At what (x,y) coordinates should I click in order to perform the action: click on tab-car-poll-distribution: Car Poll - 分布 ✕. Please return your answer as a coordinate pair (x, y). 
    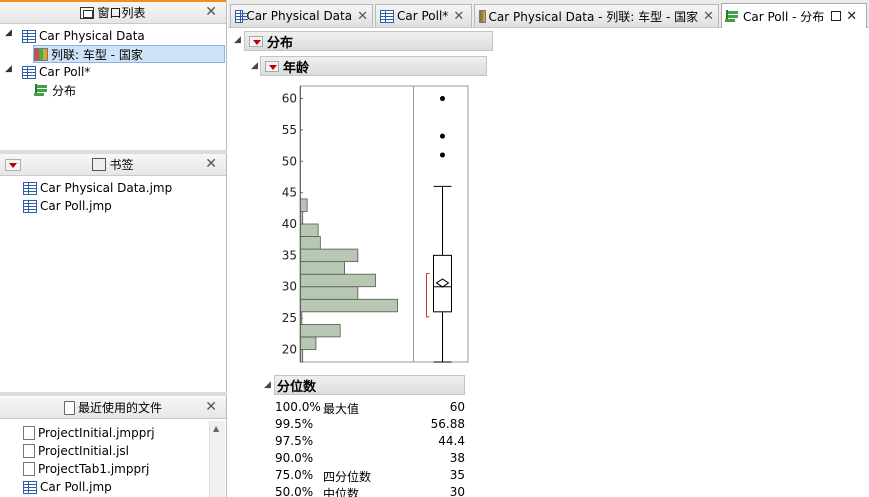
    Looking at the image, I should click on (794, 15).